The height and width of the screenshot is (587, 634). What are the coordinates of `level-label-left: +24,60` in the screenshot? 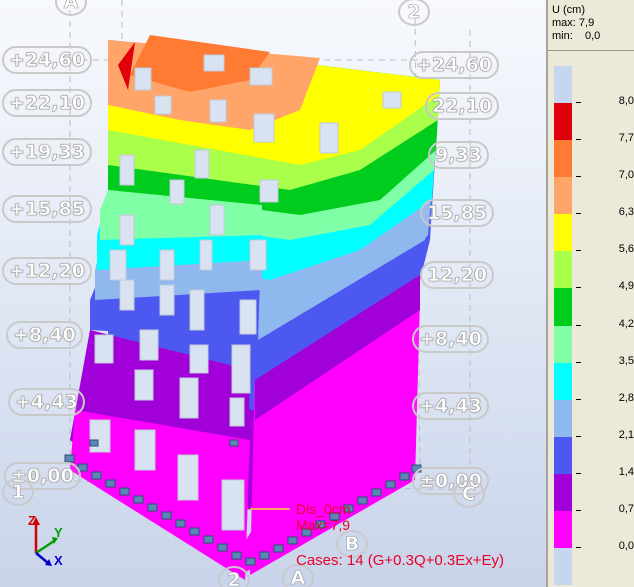 It's located at (47, 60).